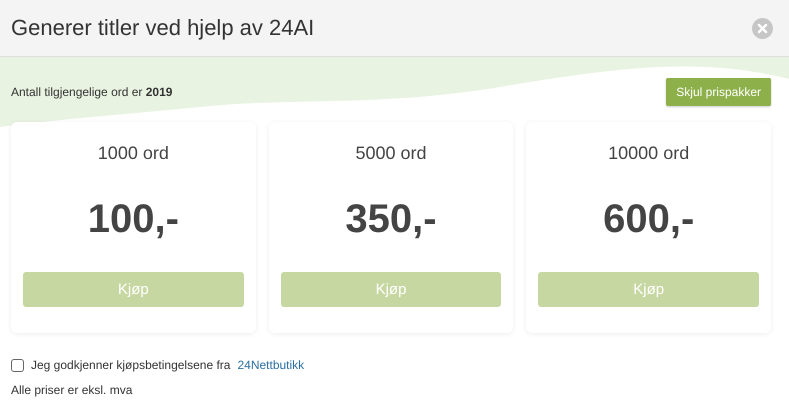  I want to click on hide-packages-button: Skjul prispakker, so click(718, 92).